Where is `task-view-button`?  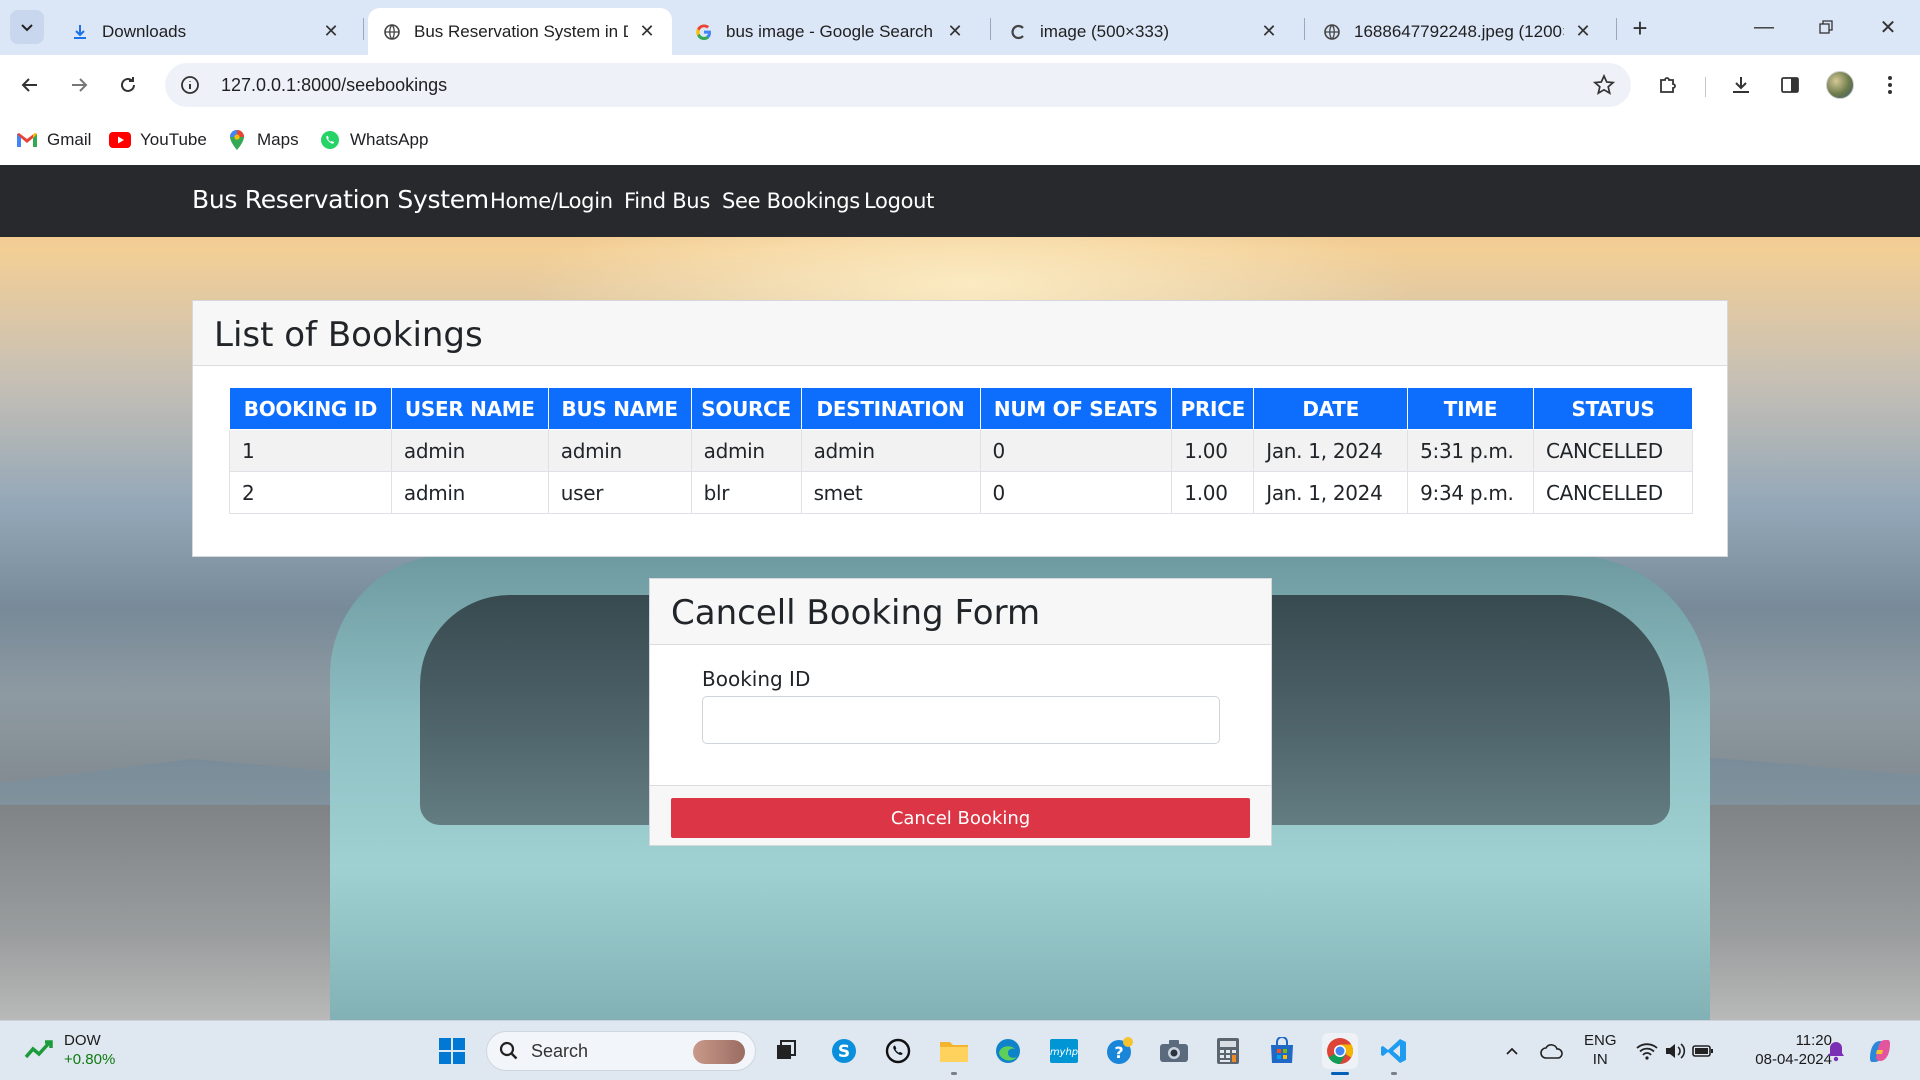 task-view-button is located at coordinates (786, 1051).